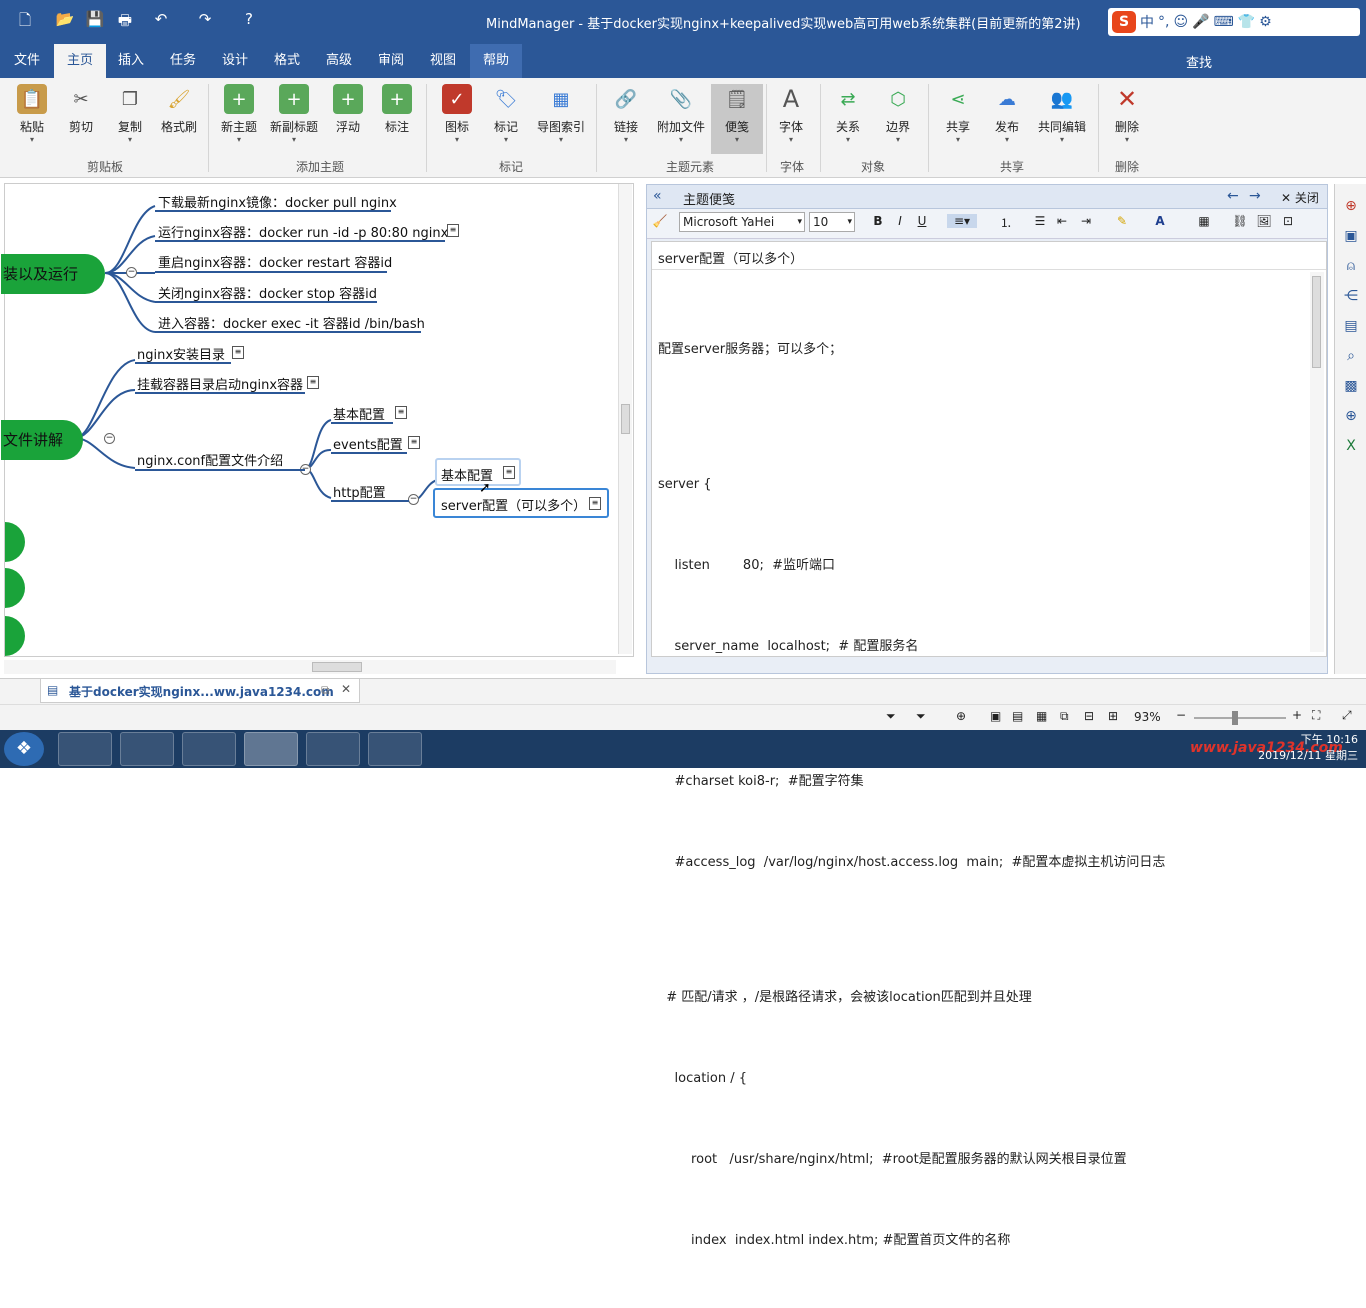 This screenshot has height=1308, width=1366. Describe the element at coordinates (900, 221) in the screenshot. I see `italic-icon: I` at that location.